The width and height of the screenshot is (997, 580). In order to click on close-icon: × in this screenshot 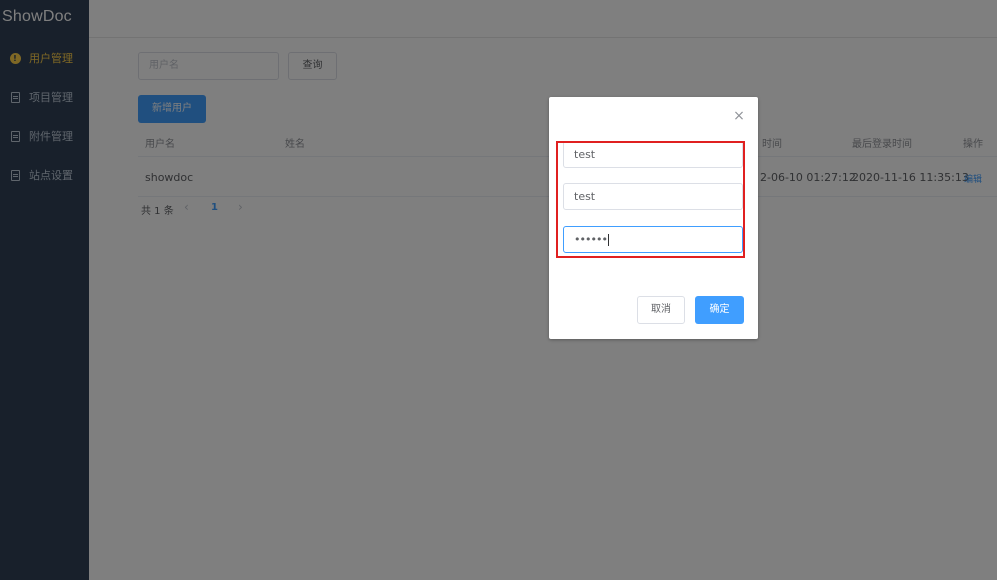, I will do `click(739, 116)`.